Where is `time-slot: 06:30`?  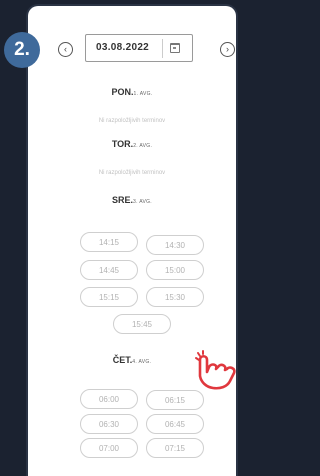 time-slot: 06:30 is located at coordinates (109, 424).